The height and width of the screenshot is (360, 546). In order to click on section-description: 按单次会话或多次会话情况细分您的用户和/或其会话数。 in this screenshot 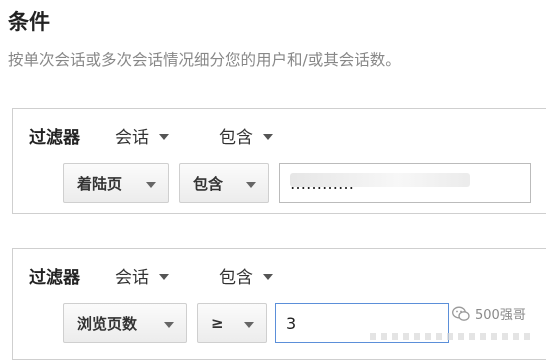, I will do `click(204, 60)`.